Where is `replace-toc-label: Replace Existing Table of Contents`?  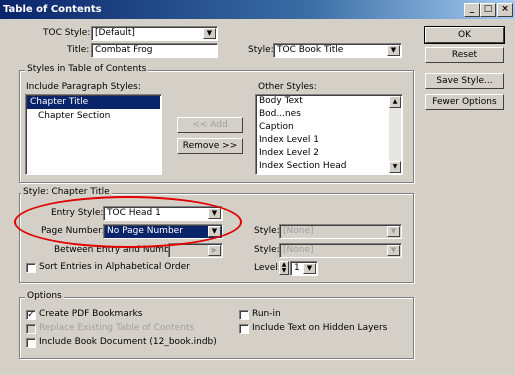
replace-toc-label: Replace Existing Table of Contents is located at coordinates (117, 328).